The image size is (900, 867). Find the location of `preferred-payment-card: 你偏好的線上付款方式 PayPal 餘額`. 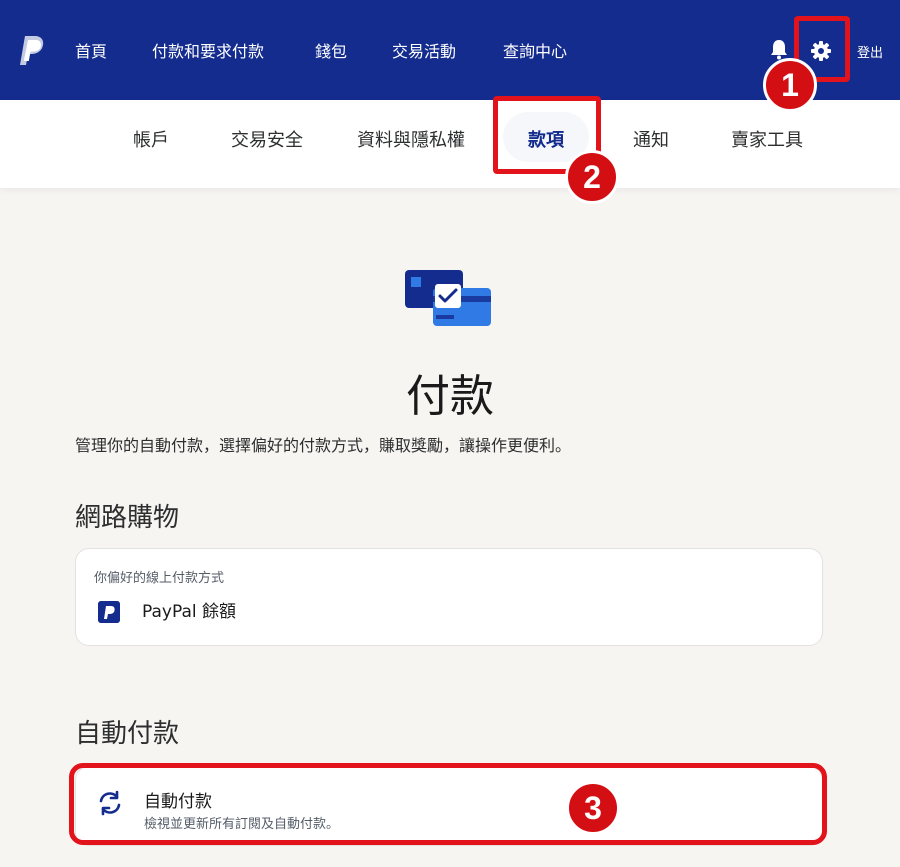

preferred-payment-card: 你偏好的線上付款方式 PayPal 餘額 is located at coordinates (449, 597).